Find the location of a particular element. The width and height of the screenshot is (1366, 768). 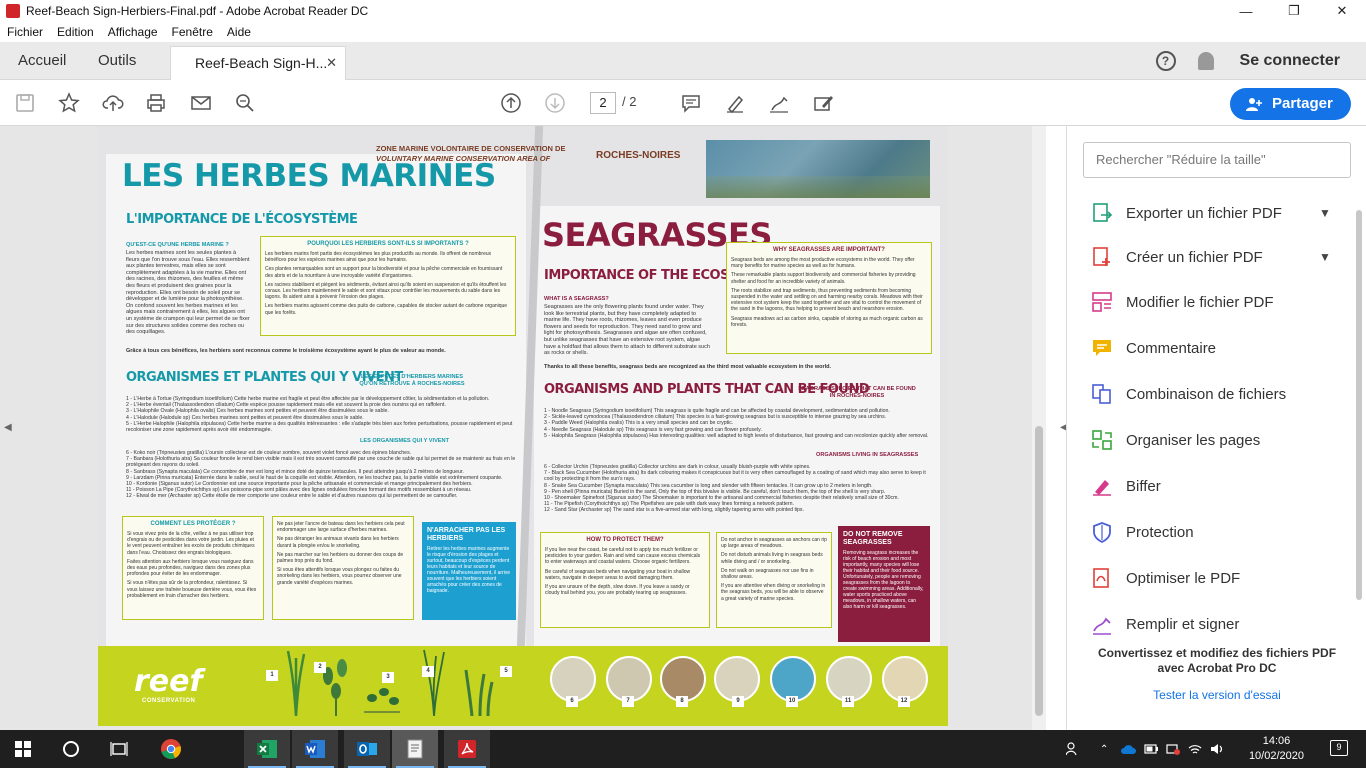

outlook-icon is located at coordinates (367, 749).